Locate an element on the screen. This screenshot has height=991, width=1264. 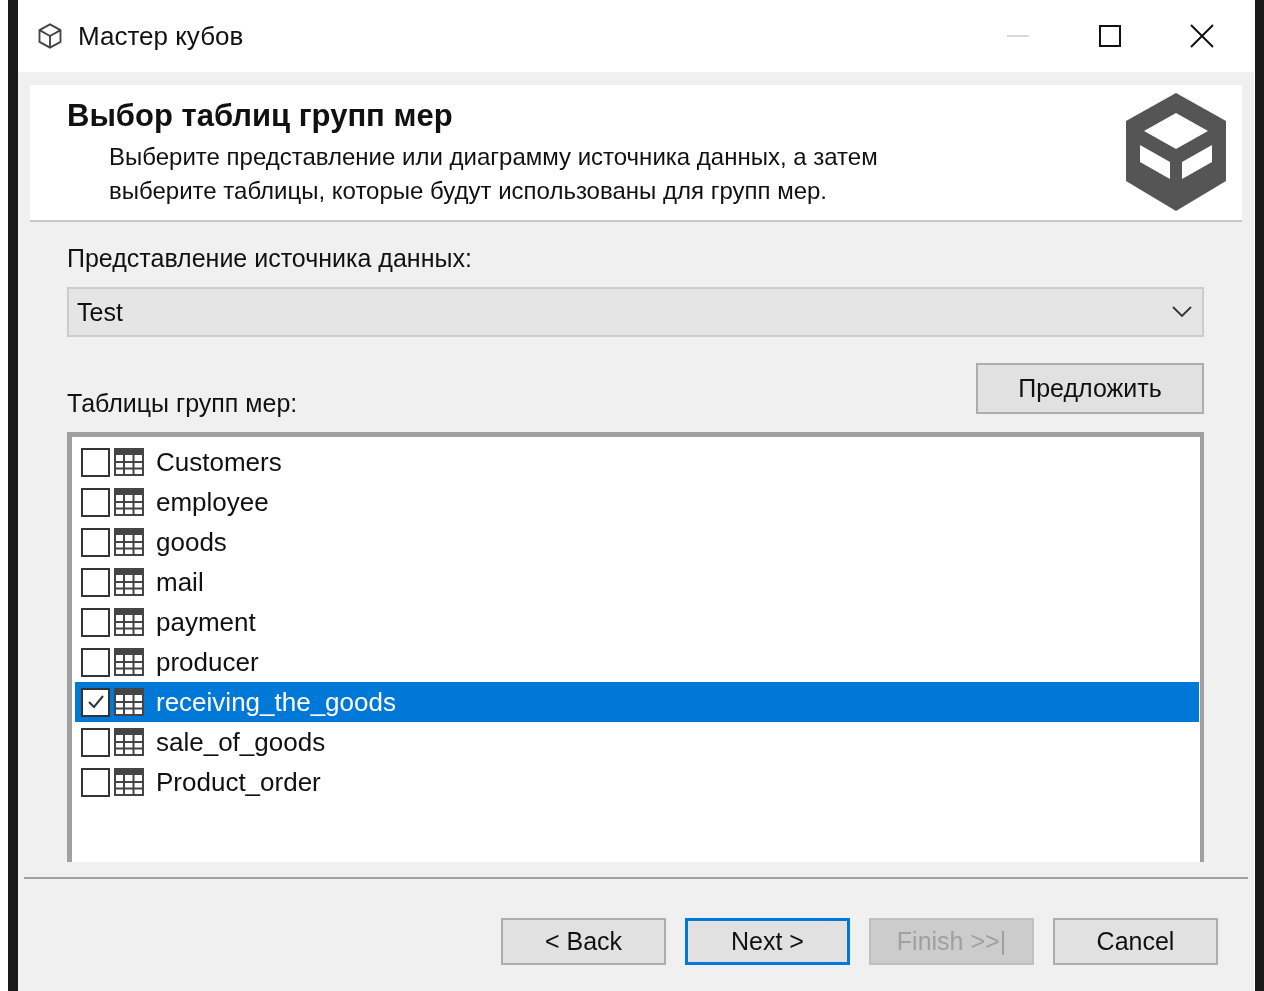
wizard-button: Next > is located at coordinates (767, 941).